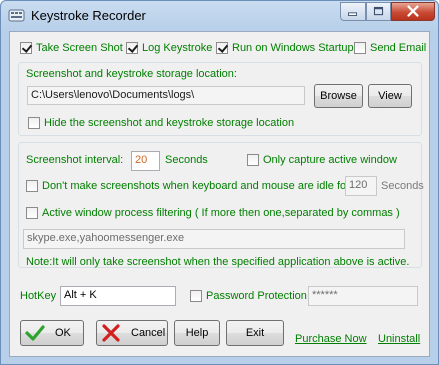 This screenshot has width=439, height=365. What do you see at coordinates (34, 123) in the screenshot?
I see `hide-location-checkbox` at bounding box center [34, 123].